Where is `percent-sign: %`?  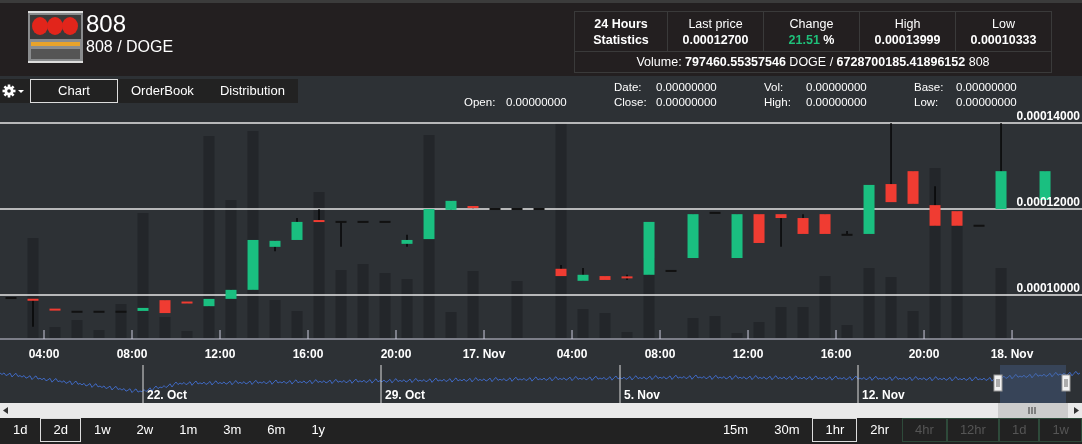
percent-sign: % is located at coordinates (829, 39).